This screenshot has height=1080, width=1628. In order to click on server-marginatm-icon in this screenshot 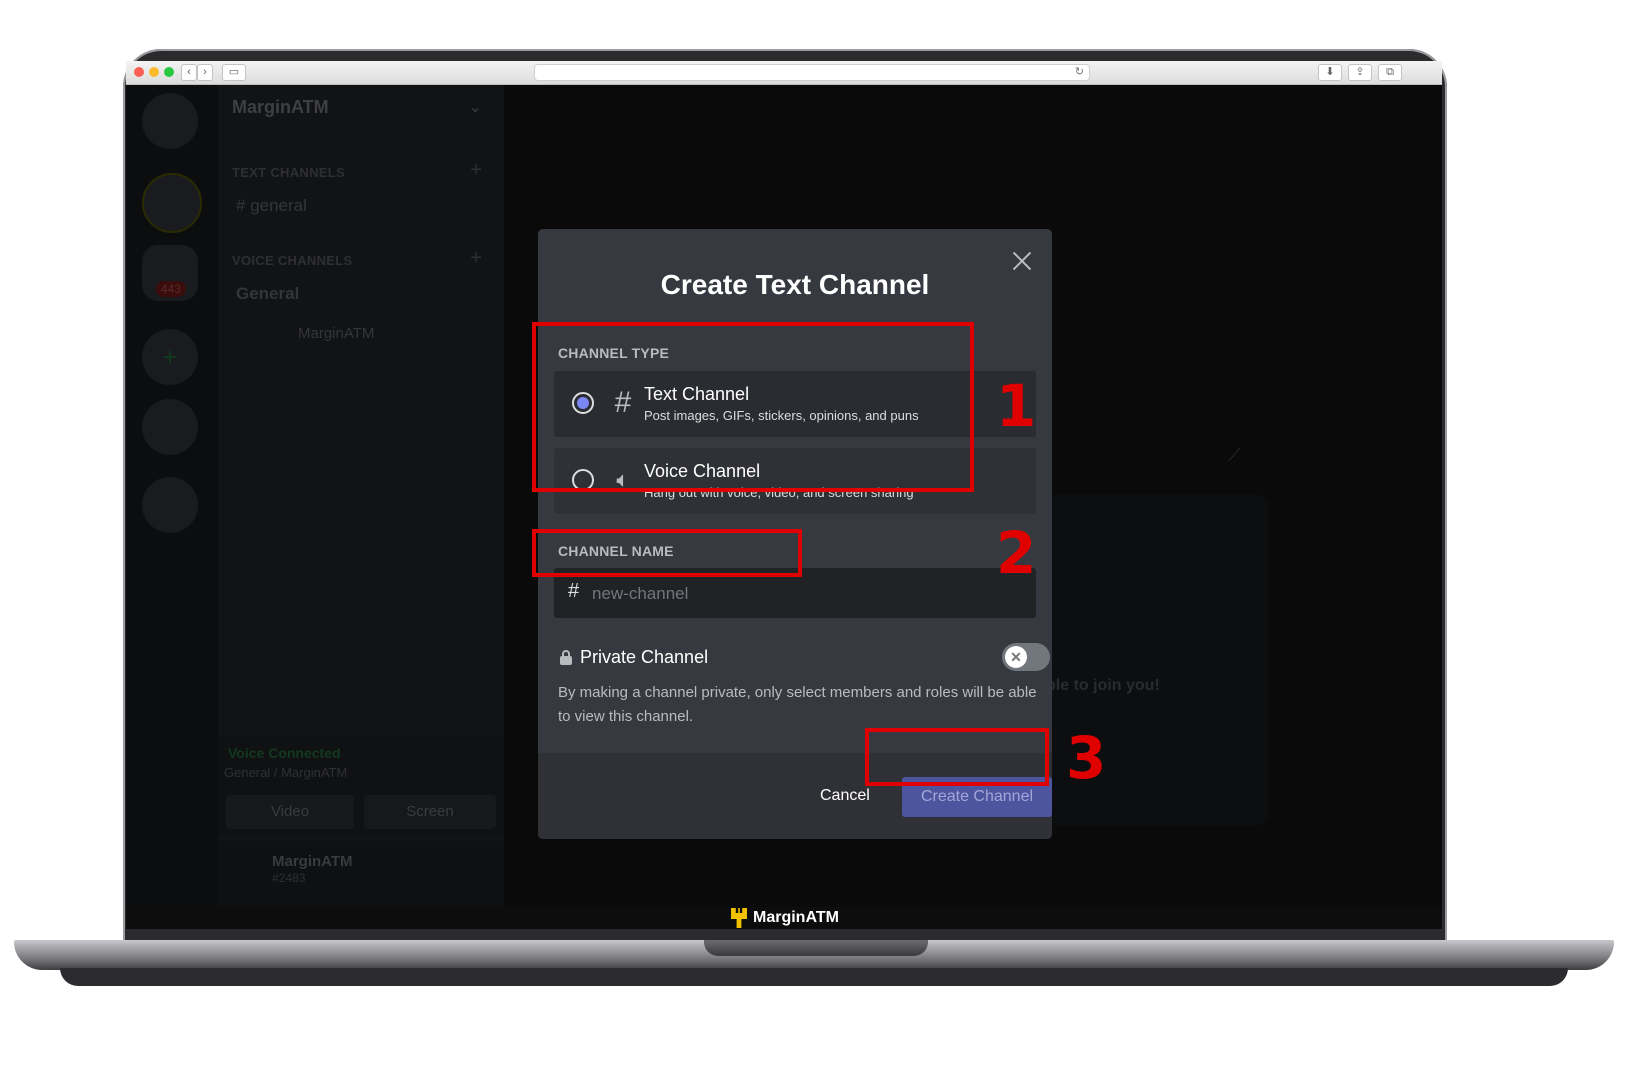, I will do `click(172, 203)`.